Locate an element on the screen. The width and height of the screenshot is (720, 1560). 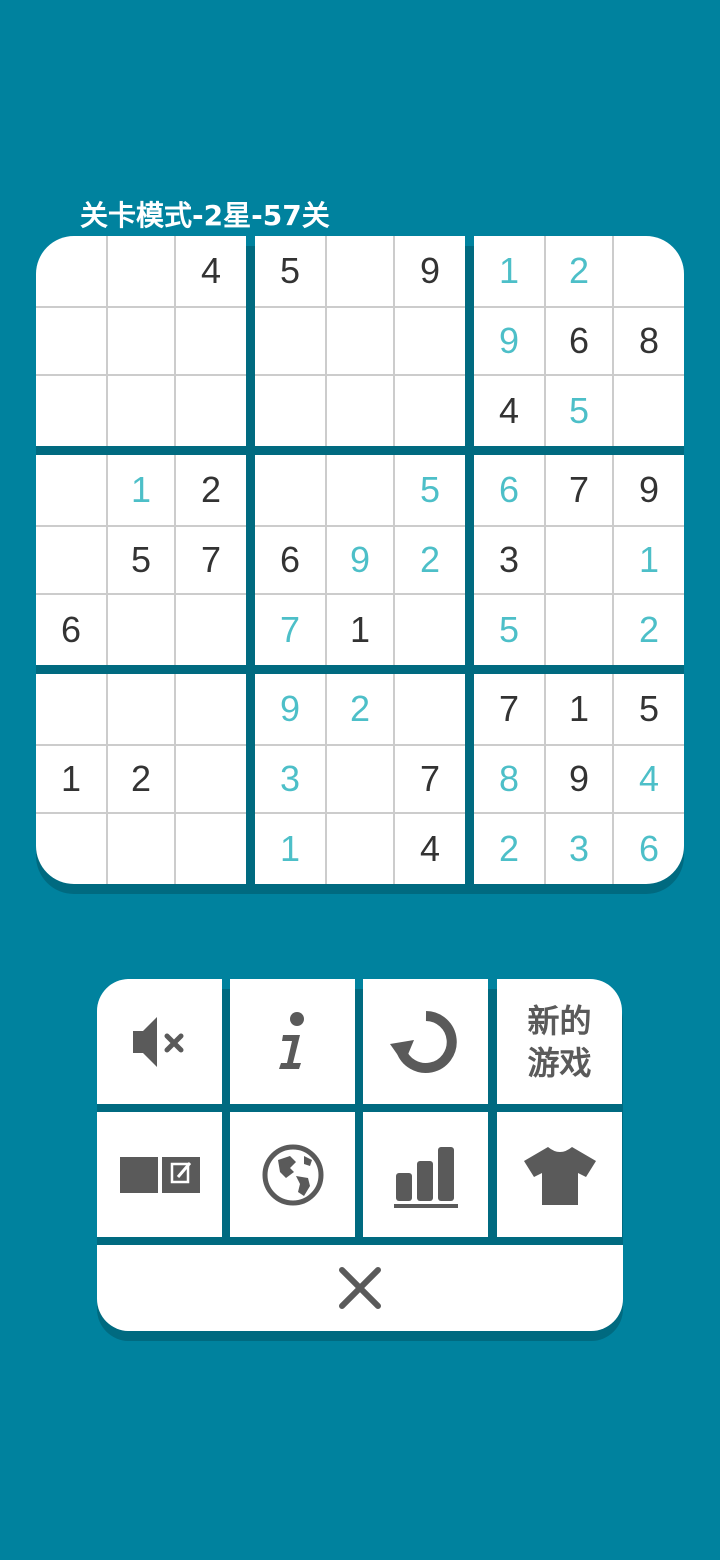
stats-button is located at coordinates (425, 1174).